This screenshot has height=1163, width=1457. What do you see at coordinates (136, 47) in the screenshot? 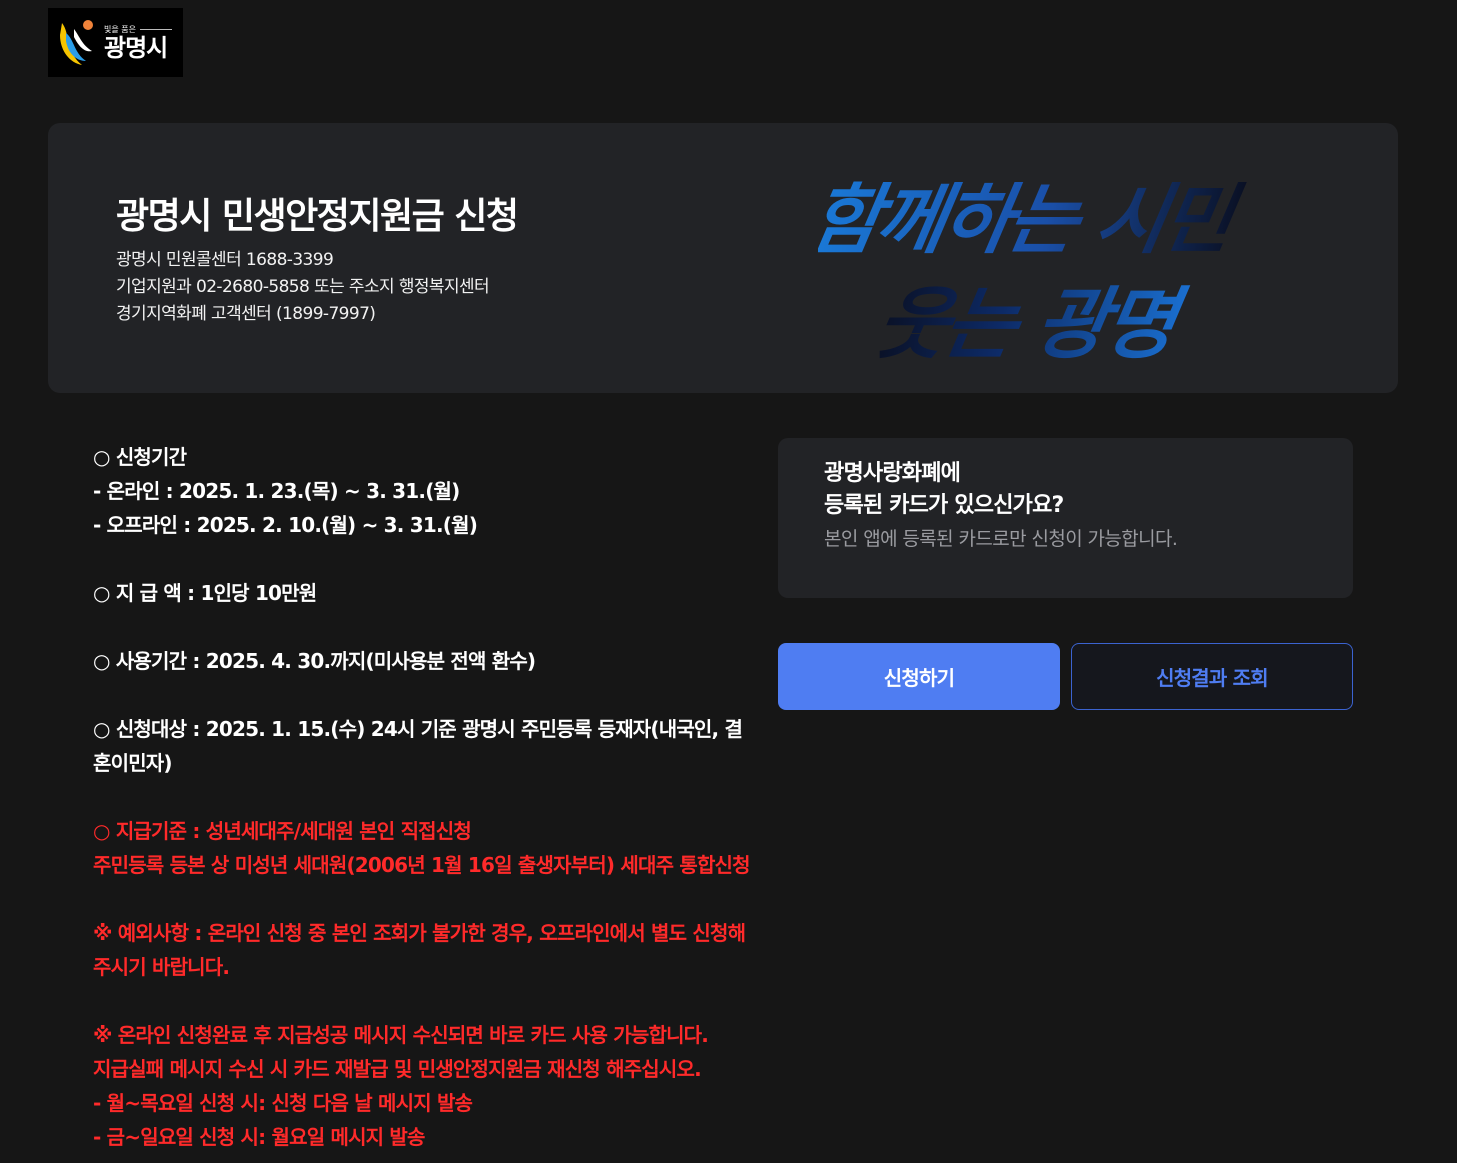
I see `logo-name: 광명시` at bounding box center [136, 47].